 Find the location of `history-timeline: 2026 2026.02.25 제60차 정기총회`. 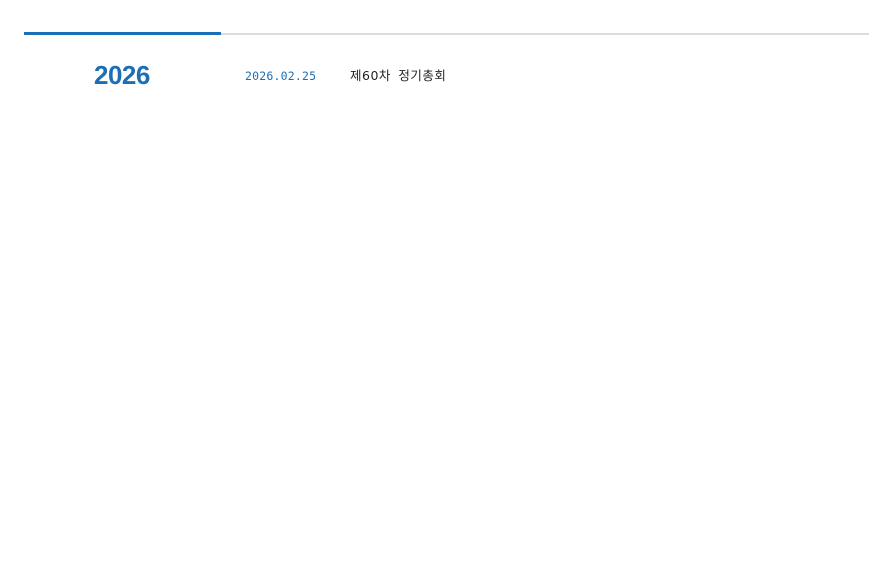

history-timeline: 2026 2026.02.25 제60차 정기총회 is located at coordinates (446, 73).